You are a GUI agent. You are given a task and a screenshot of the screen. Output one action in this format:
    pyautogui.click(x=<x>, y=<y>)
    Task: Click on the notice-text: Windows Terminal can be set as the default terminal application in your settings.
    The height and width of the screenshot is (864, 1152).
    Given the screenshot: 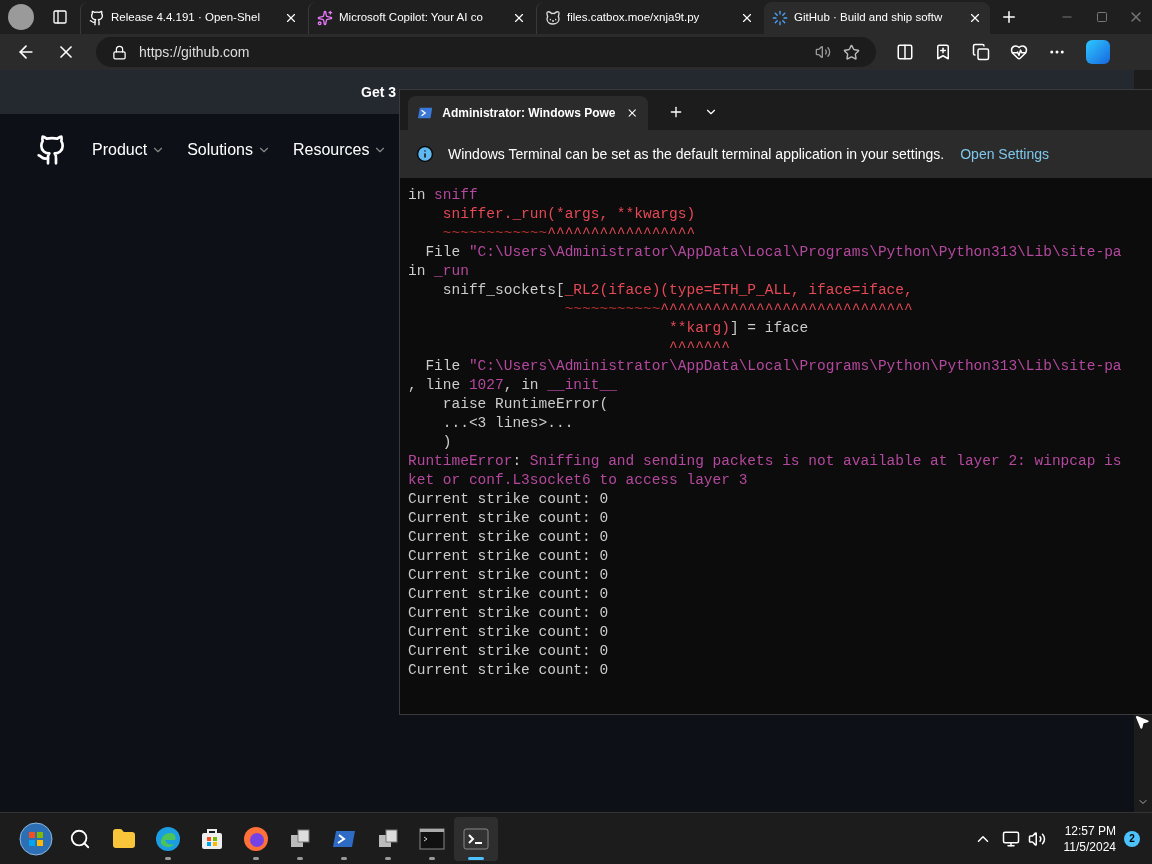 What is the action you would take?
    pyautogui.click(x=696, y=154)
    